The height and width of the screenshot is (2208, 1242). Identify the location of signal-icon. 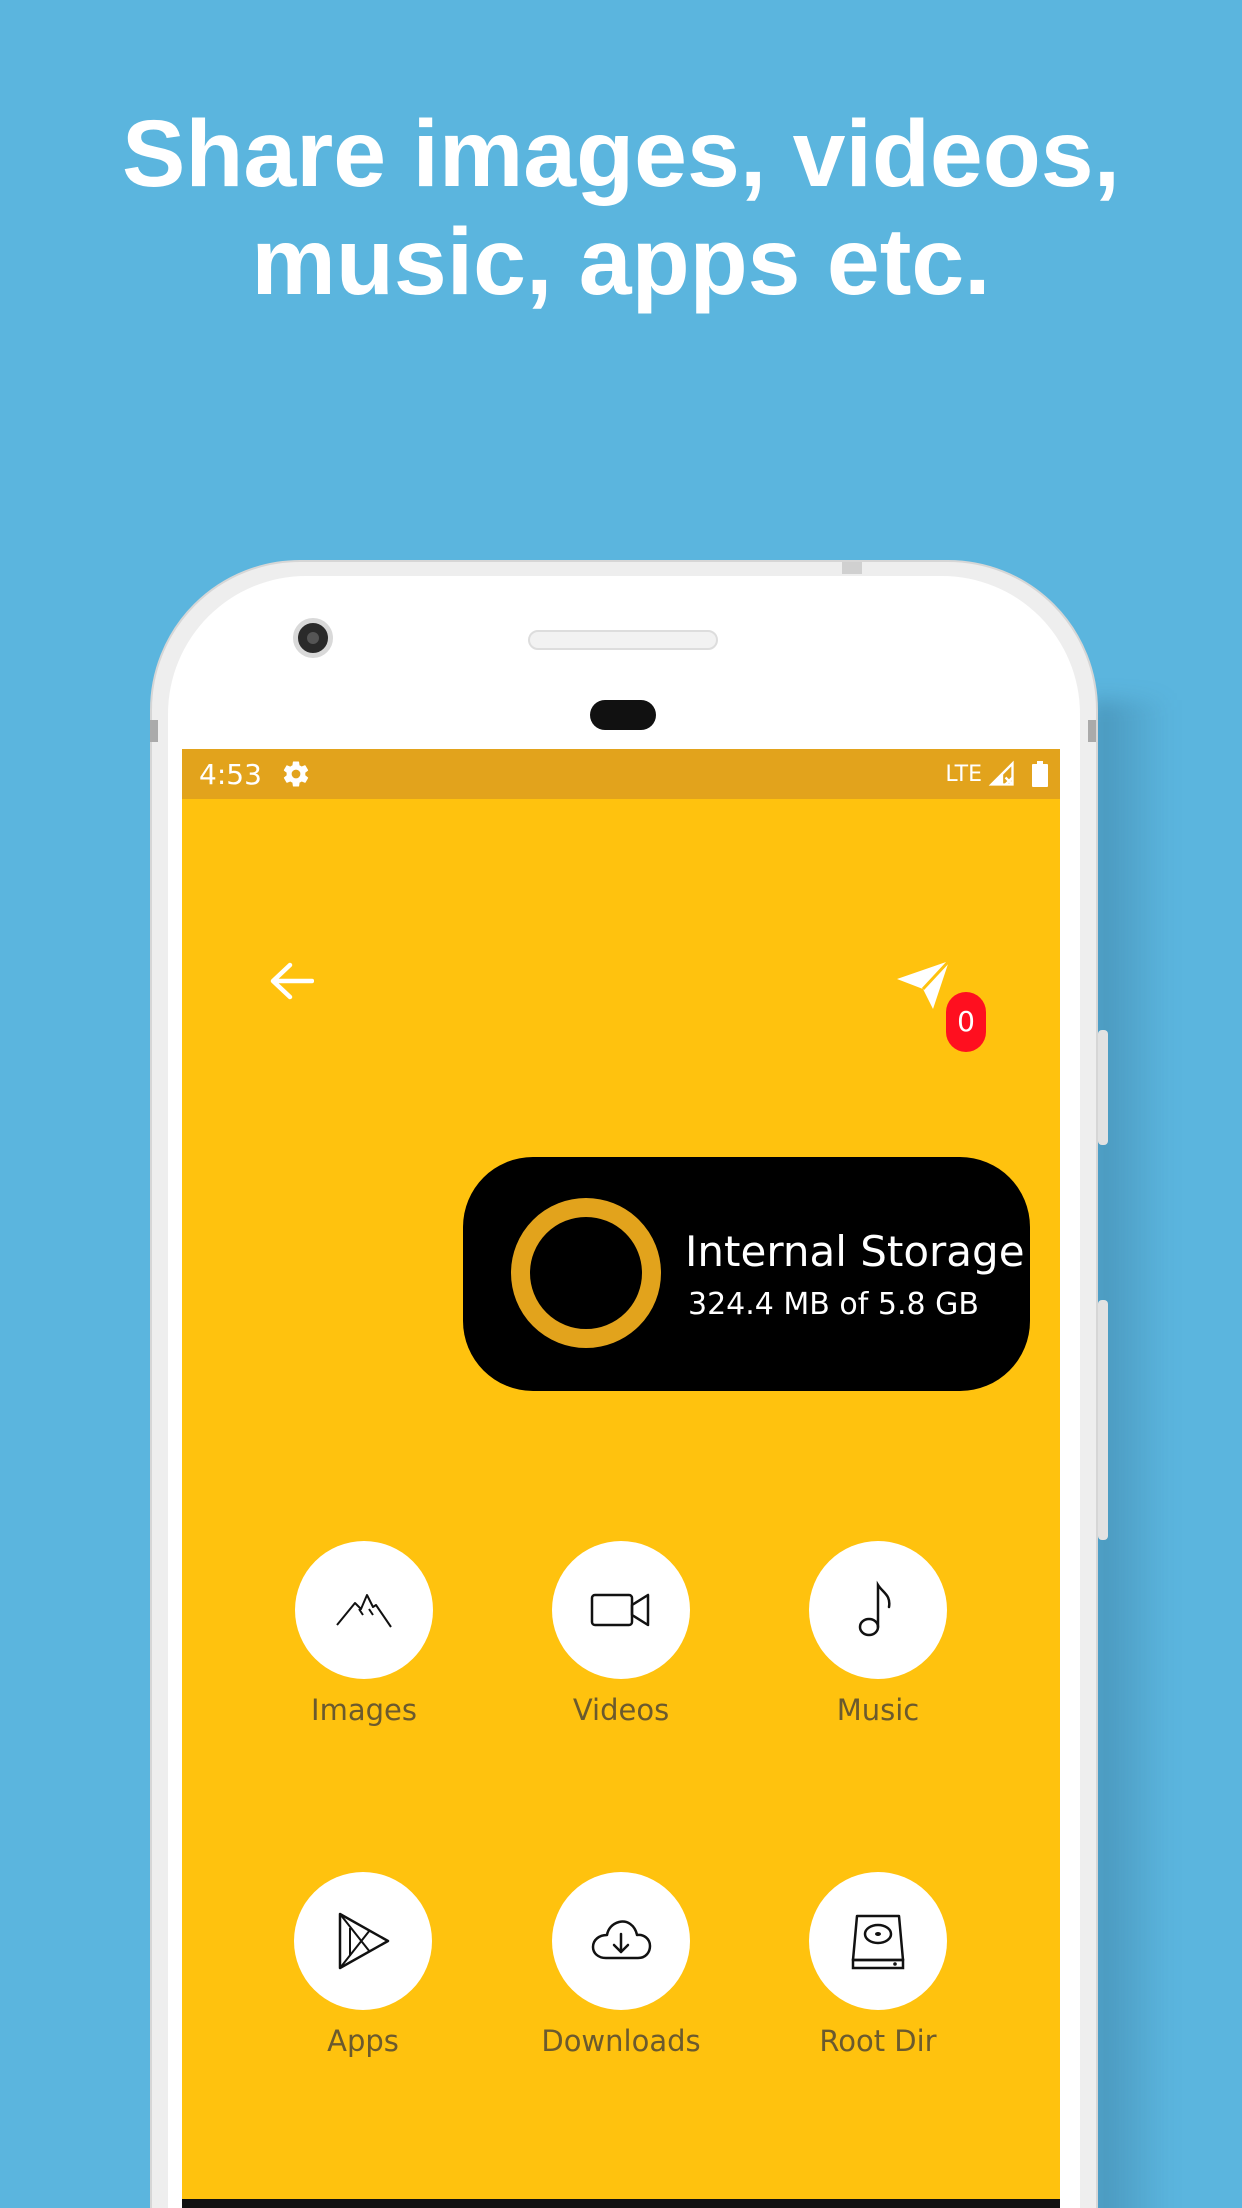
(1001, 773).